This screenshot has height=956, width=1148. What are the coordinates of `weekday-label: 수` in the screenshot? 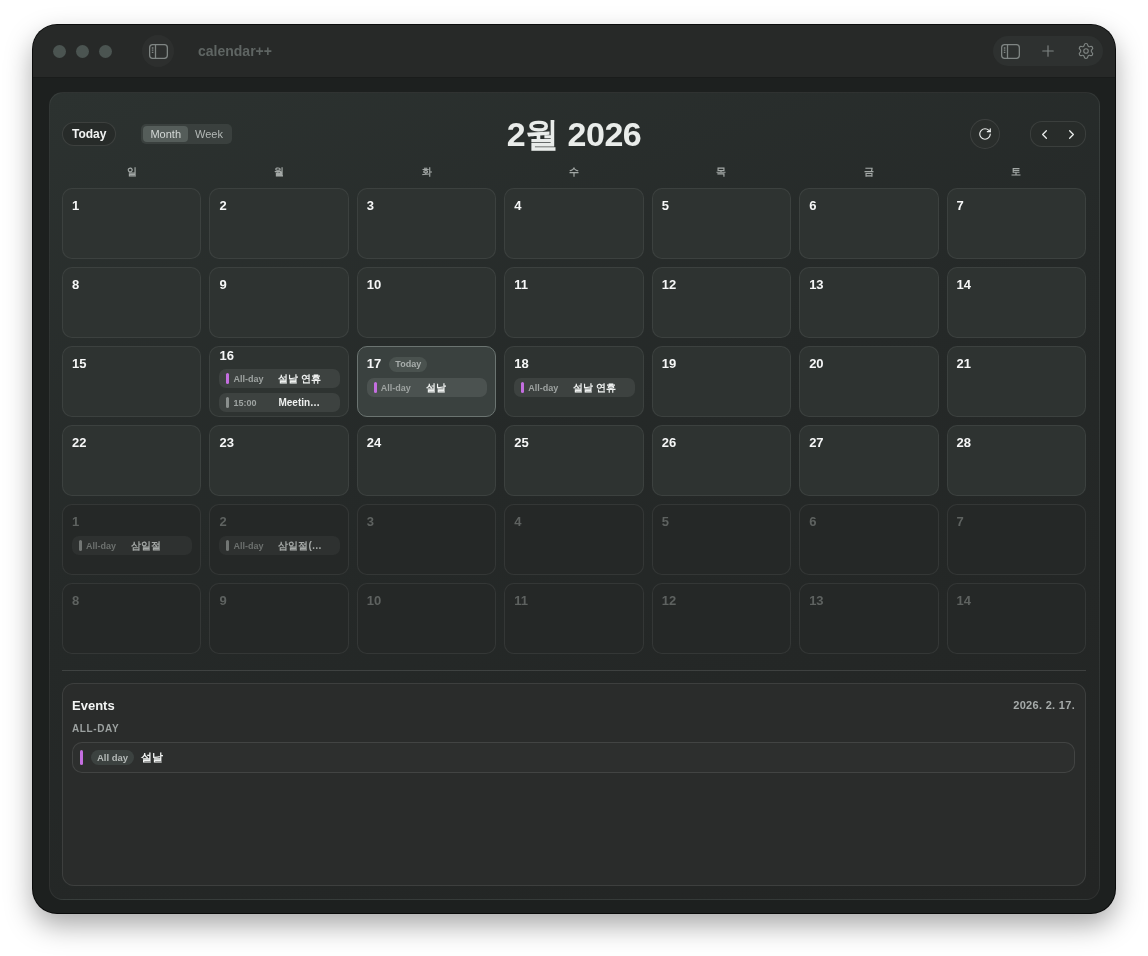 It's located at (574, 172).